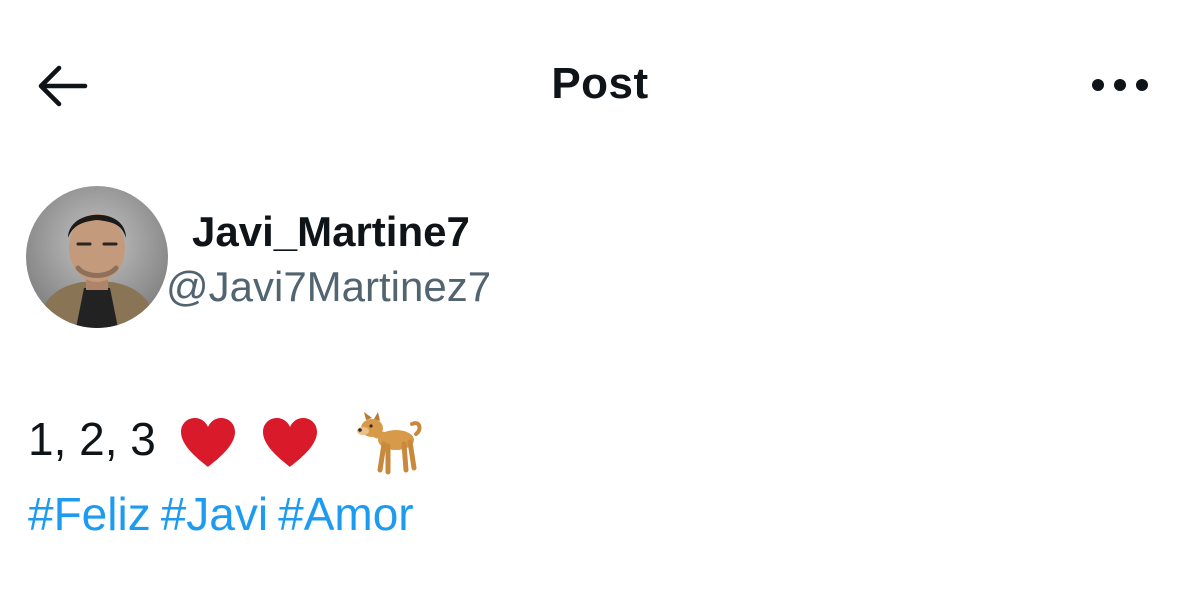 The image size is (1200, 590). What do you see at coordinates (328, 287) in the screenshot?
I see `author-handle: @Javi7Martinez7` at bounding box center [328, 287].